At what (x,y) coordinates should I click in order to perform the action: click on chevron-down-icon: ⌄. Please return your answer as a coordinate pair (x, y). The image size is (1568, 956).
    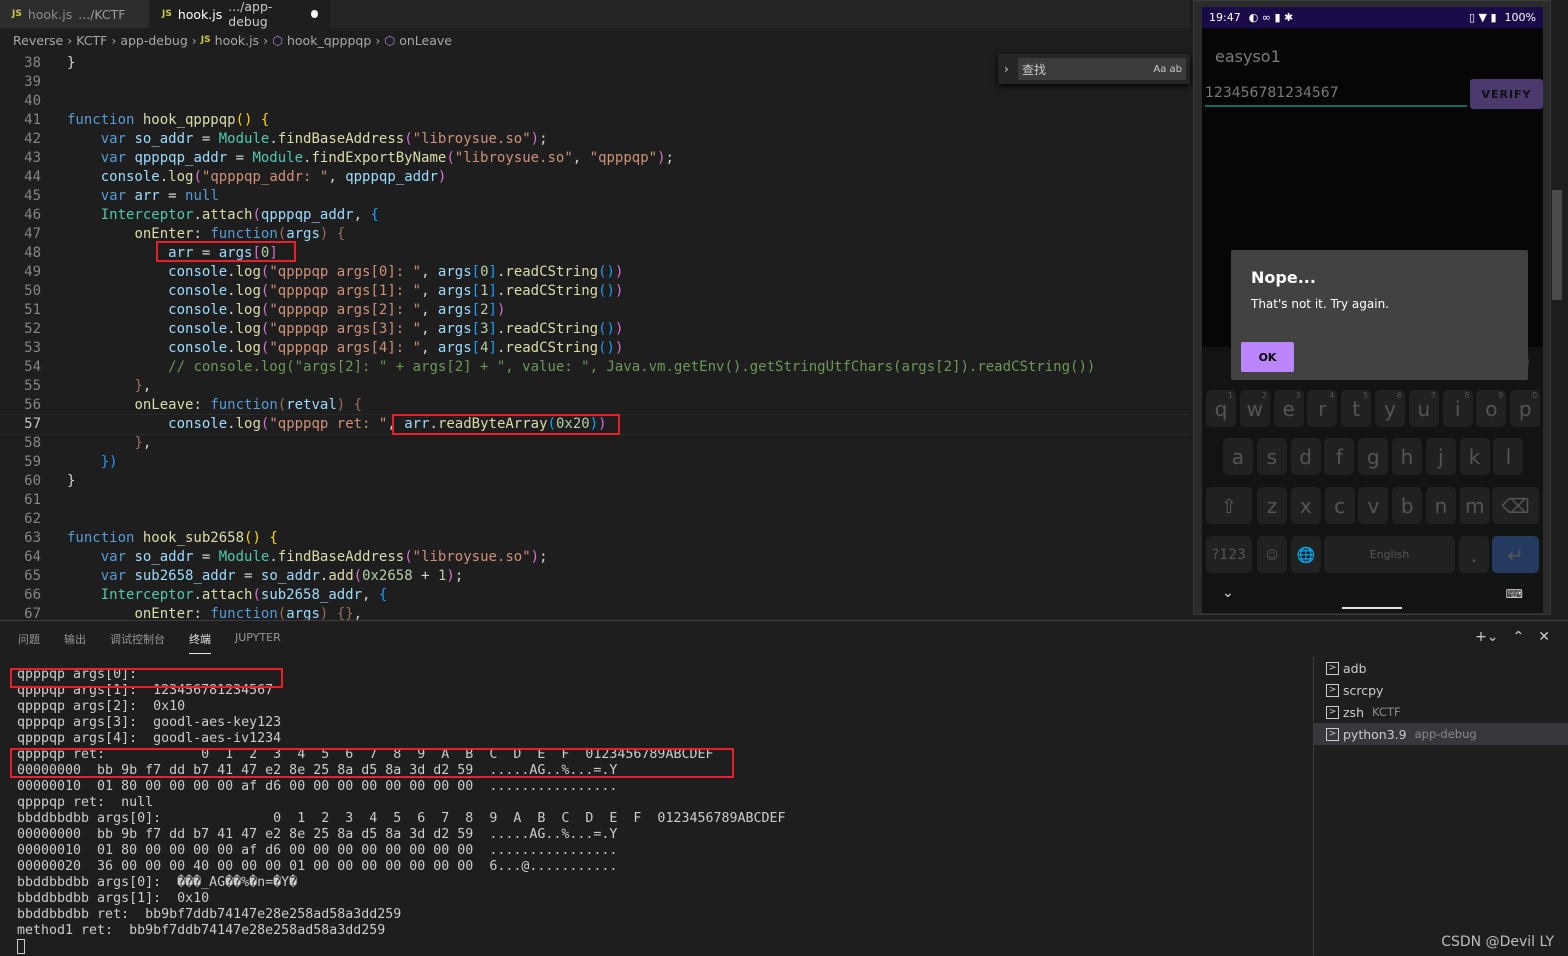
    Looking at the image, I should click on (1228, 593).